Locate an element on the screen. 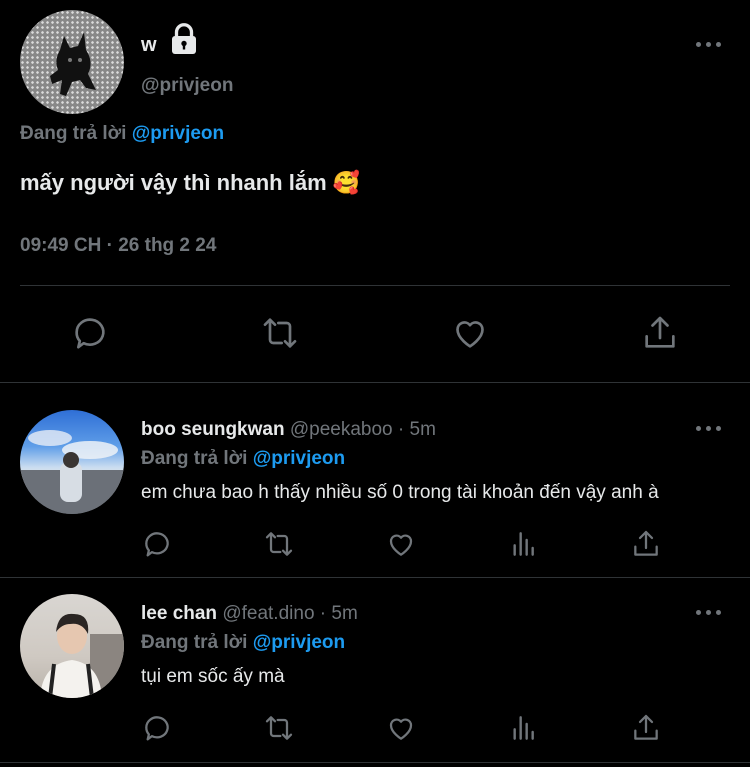 This screenshot has width=750, height=767. avatar-main is located at coordinates (72, 62).